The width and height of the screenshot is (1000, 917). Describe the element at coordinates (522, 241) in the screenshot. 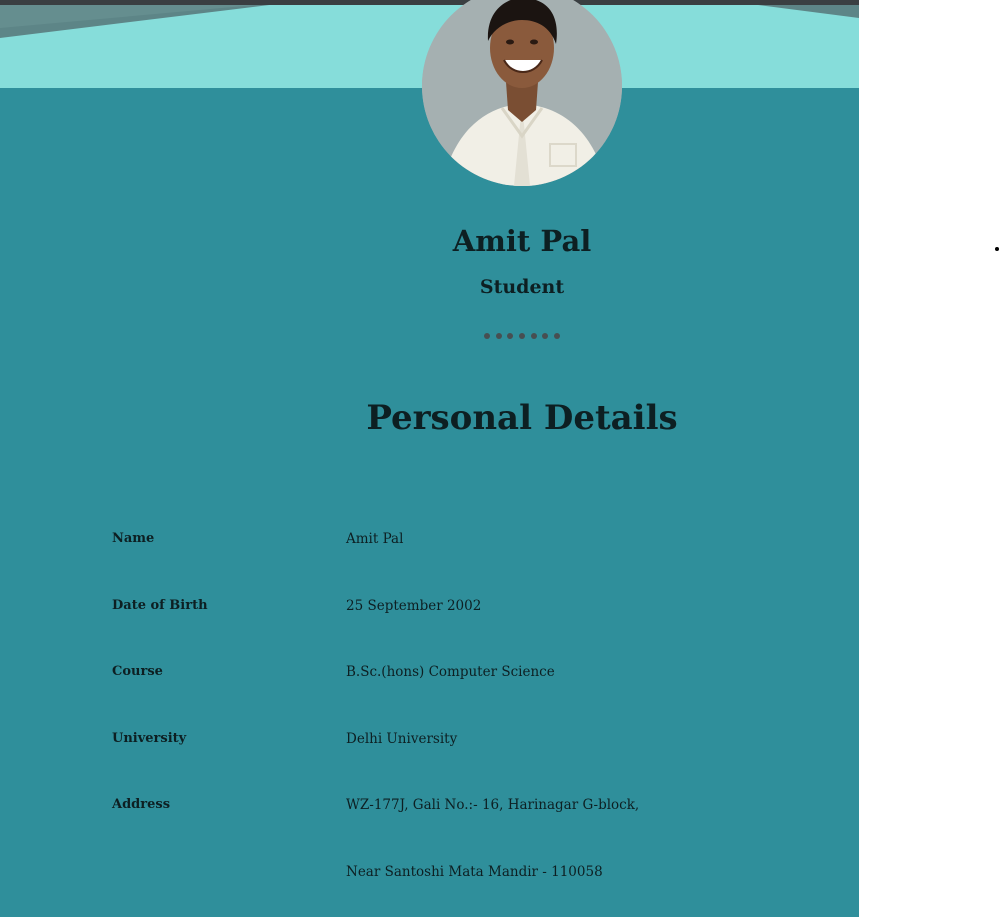

I see `profile-name: Amit Pal` at that location.